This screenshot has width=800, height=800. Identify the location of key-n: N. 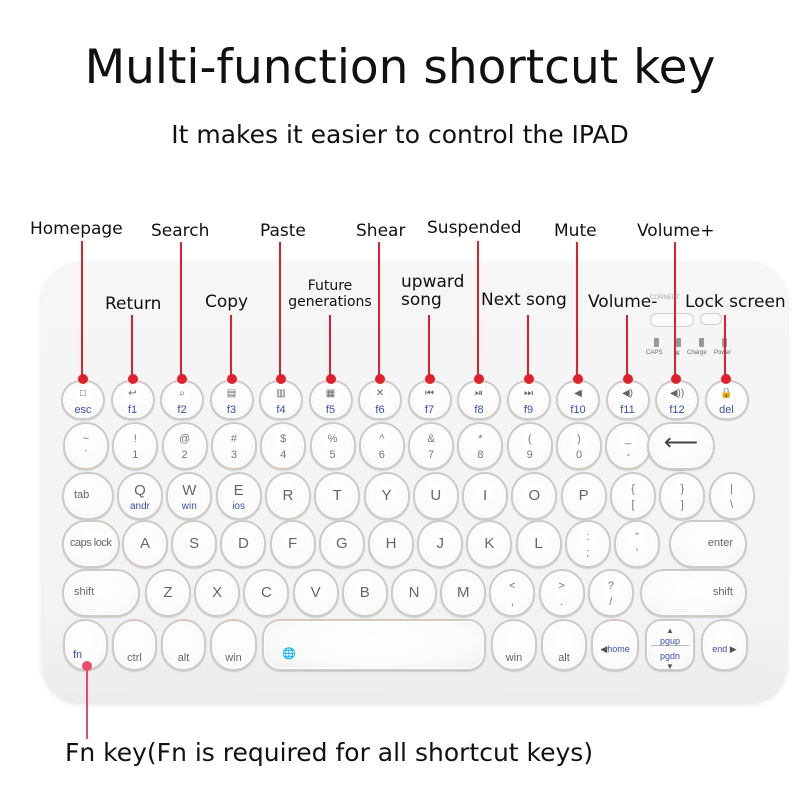
(414, 593).